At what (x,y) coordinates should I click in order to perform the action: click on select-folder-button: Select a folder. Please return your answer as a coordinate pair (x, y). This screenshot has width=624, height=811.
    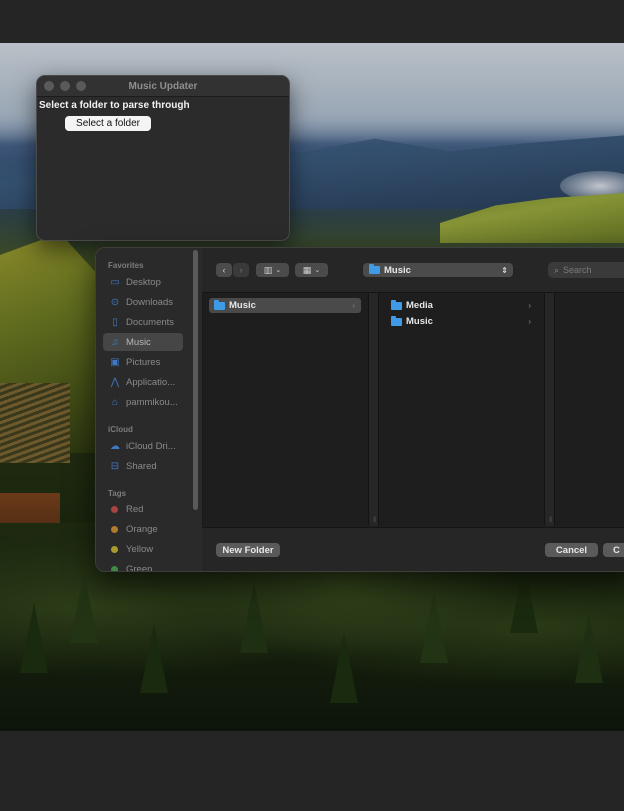
    Looking at the image, I should click on (108, 123).